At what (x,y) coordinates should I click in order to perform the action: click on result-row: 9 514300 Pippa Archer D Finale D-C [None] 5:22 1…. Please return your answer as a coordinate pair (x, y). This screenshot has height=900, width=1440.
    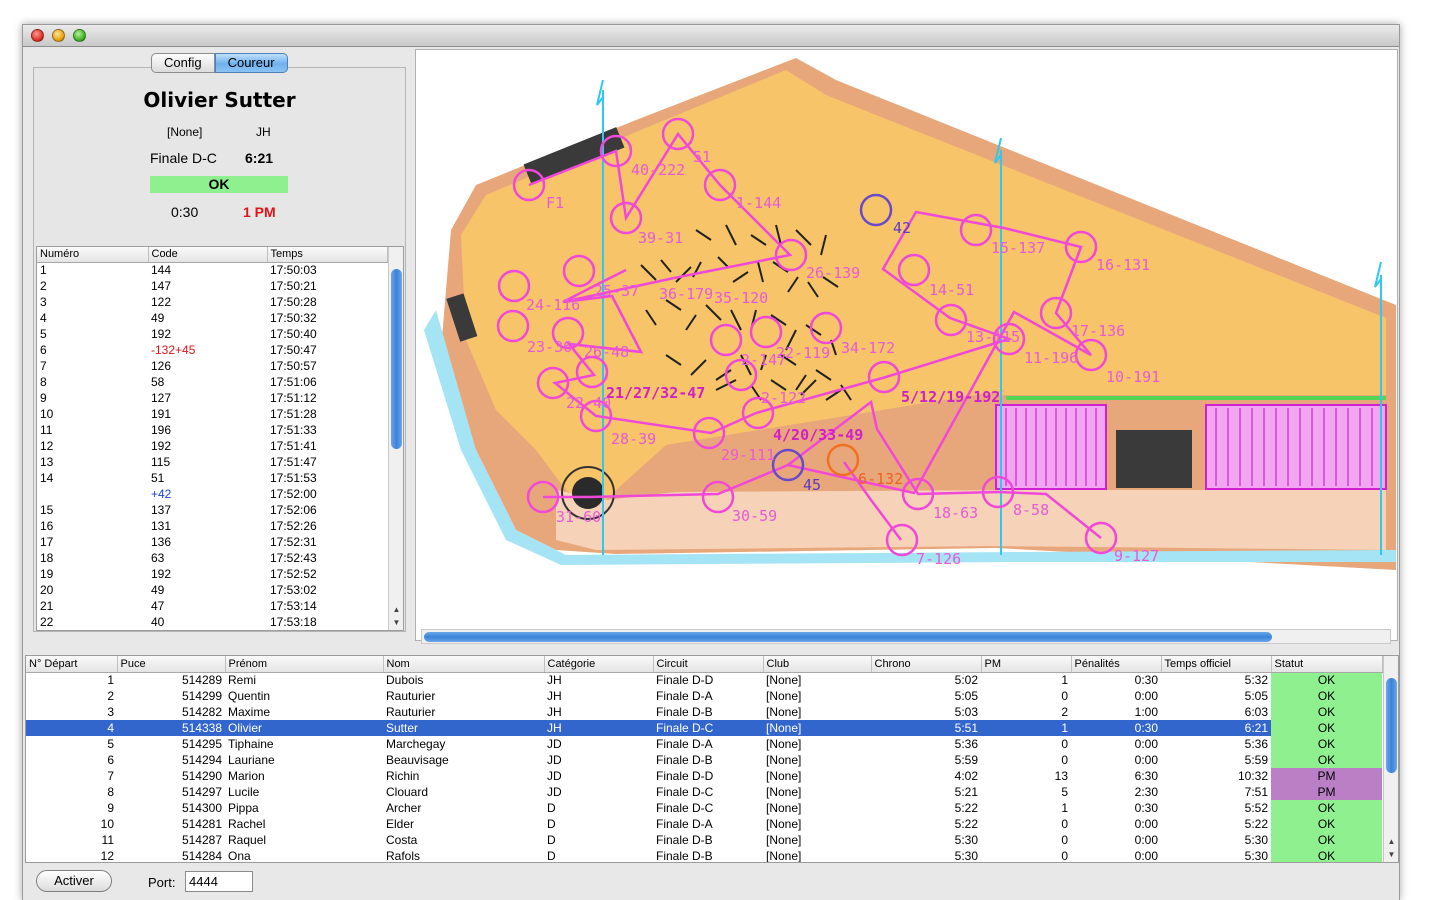
    Looking at the image, I should click on (704, 808).